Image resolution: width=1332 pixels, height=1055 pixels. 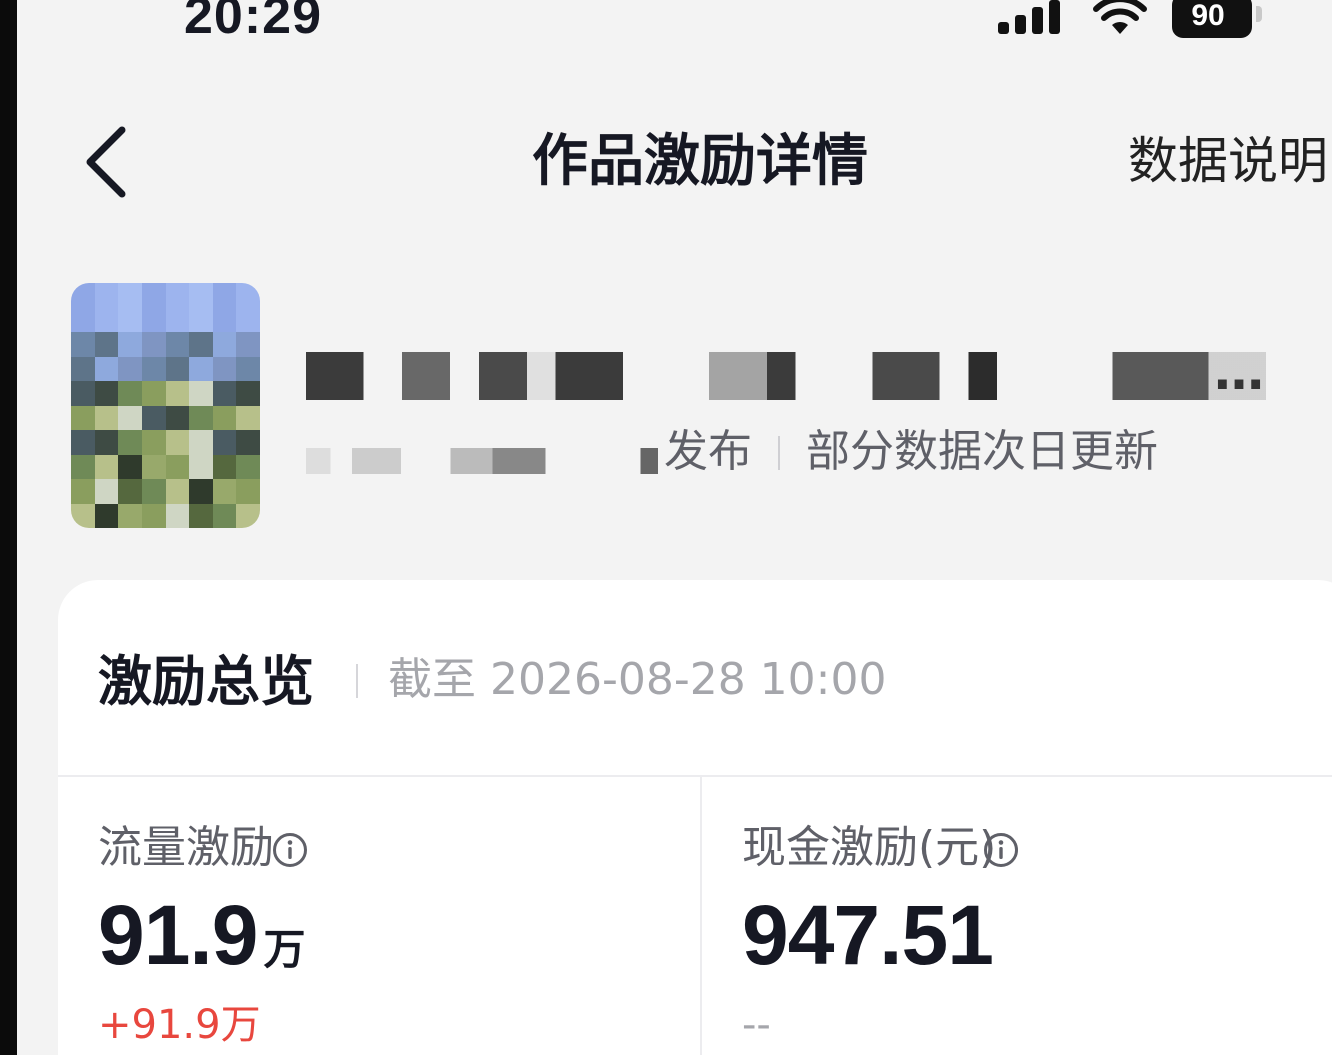 I want to click on status-time: 20:29, so click(x=253, y=22).